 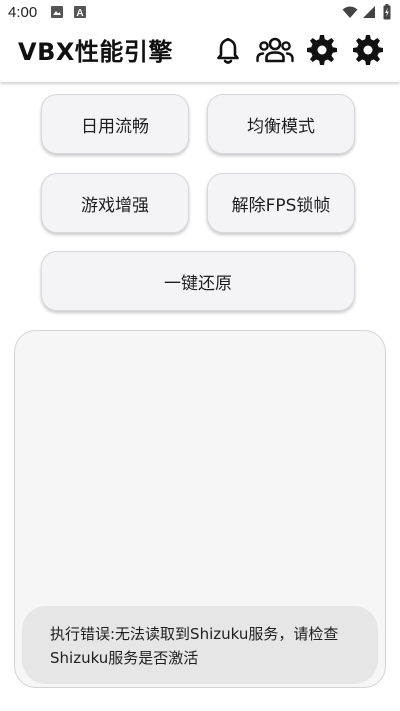 I want to click on svg-text: A, so click(x=79, y=13).